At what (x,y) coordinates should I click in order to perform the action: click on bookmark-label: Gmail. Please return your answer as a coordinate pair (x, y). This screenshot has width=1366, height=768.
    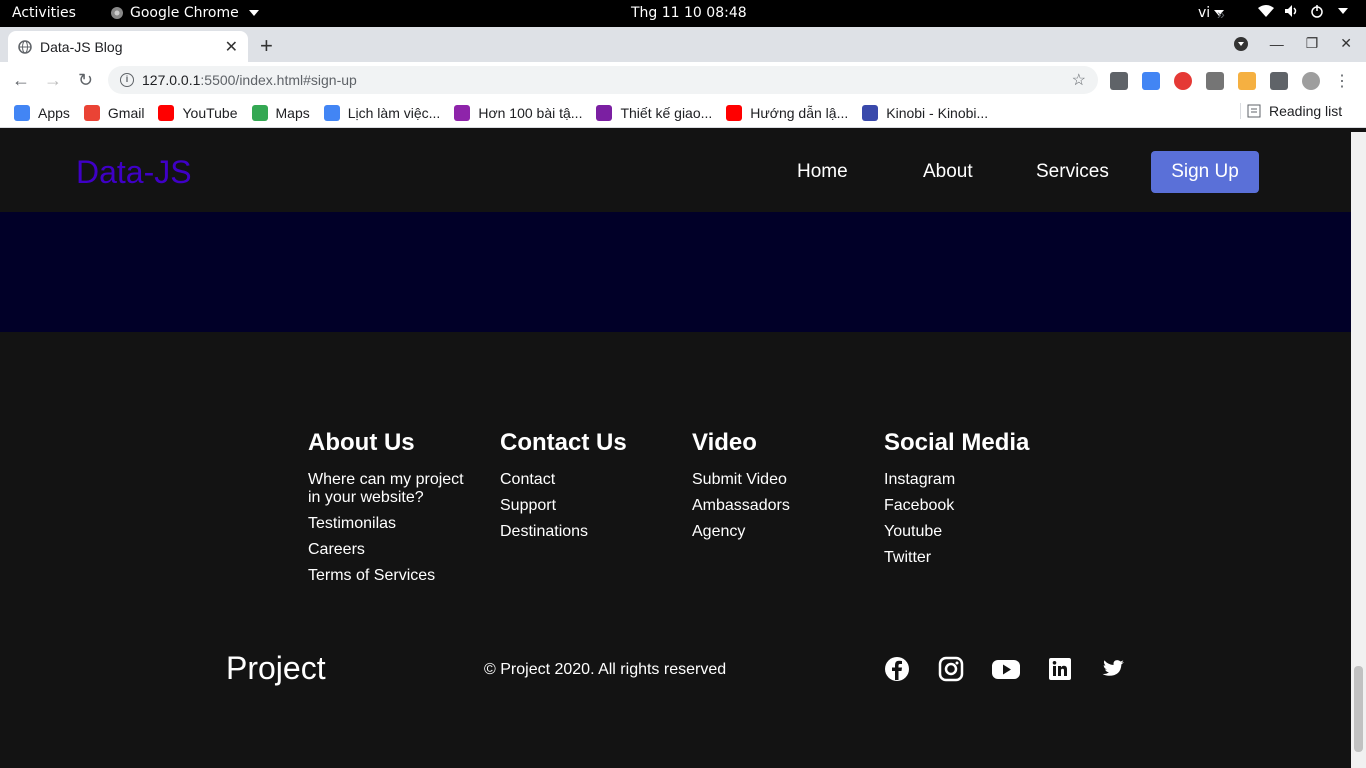
    Looking at the image, I should click on (126, 112).